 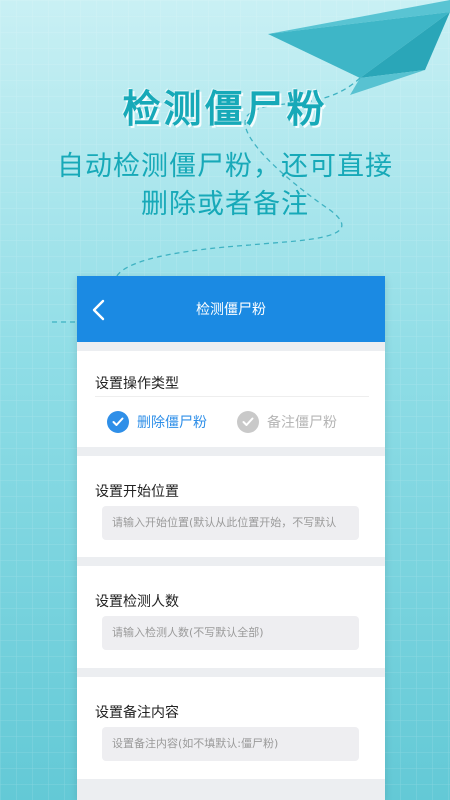 I want to click on promo-subtitle-line-2: 删除或者备注, so click(x=225, y=204).